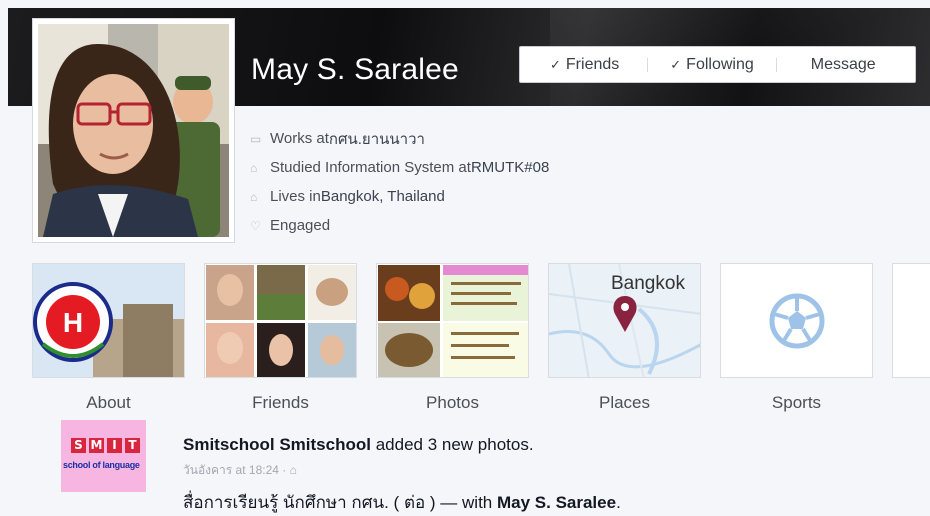 This screenshot has width=930, height=516. I want to click on tile-photos, so click(452, 320).